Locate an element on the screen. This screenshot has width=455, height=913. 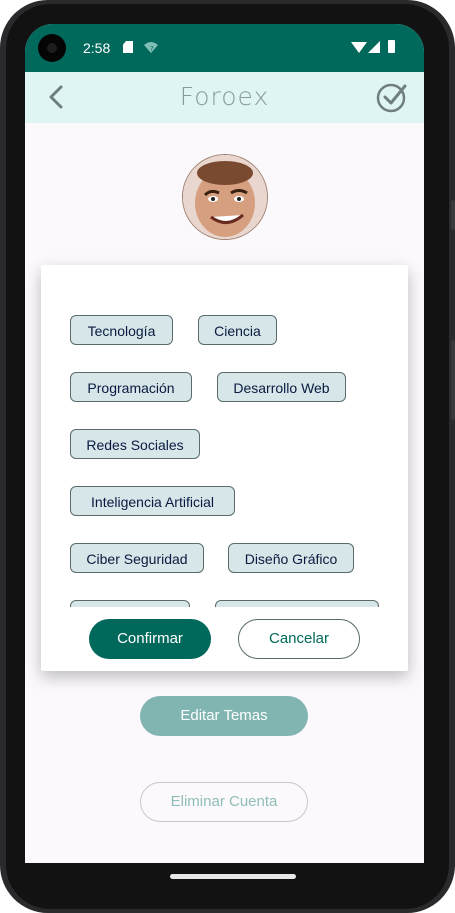
check-circle-icon is located at coordinates (392, 97).